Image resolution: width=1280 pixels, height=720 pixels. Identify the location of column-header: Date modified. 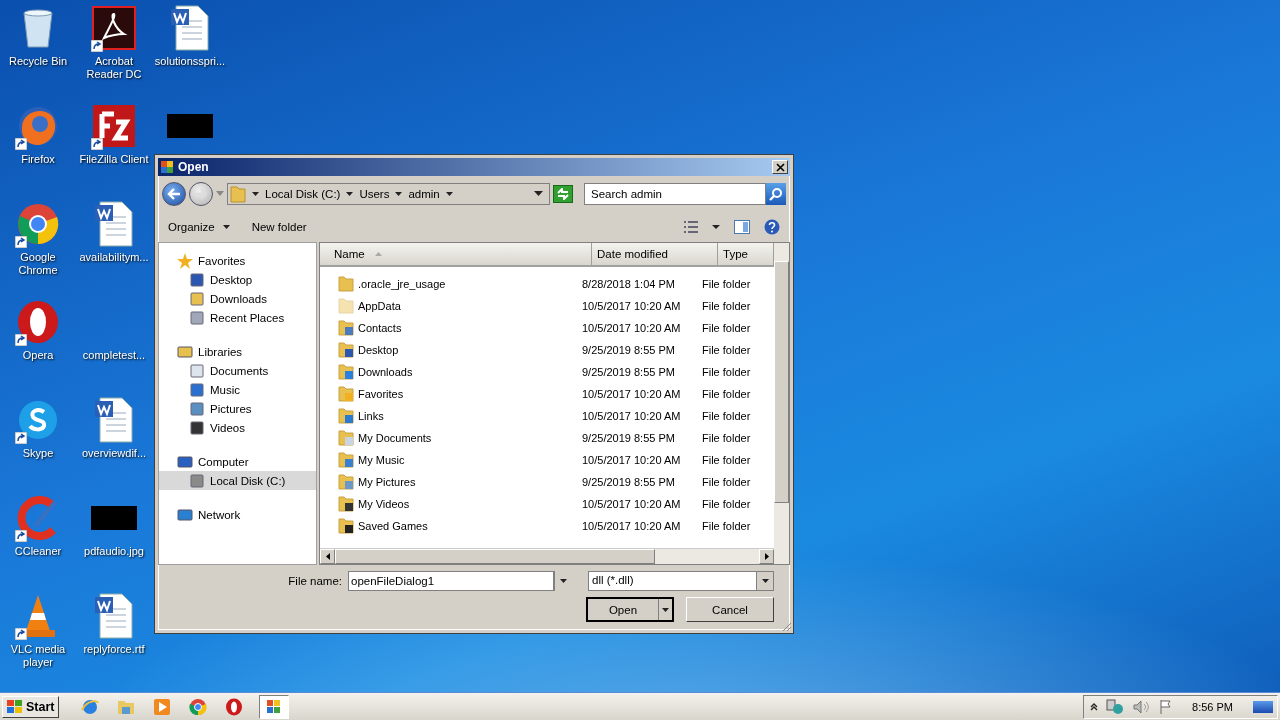
(655, 254).